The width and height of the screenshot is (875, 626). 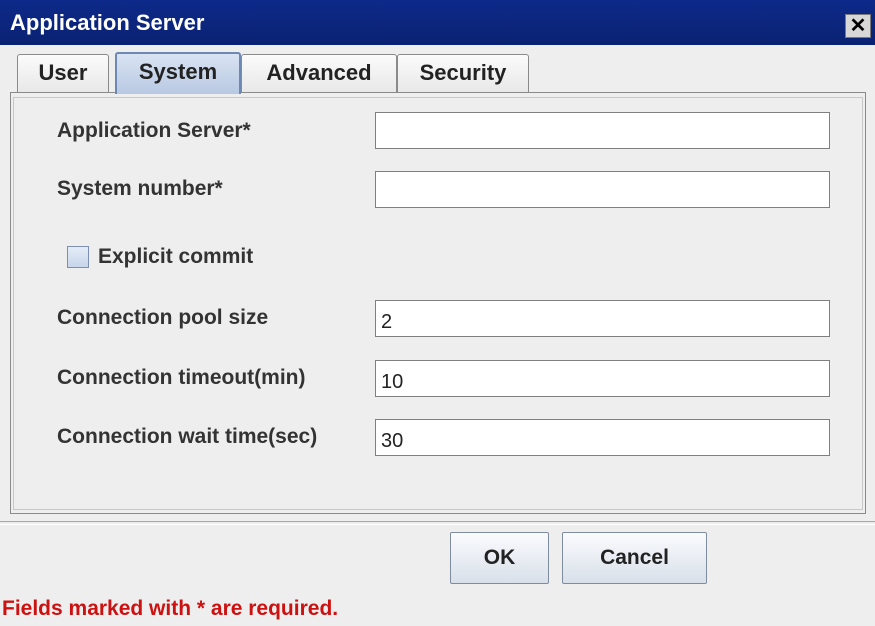 I want to click on connection-wait-time-label: Connection wait time(sec), so click(x=187, y=436).